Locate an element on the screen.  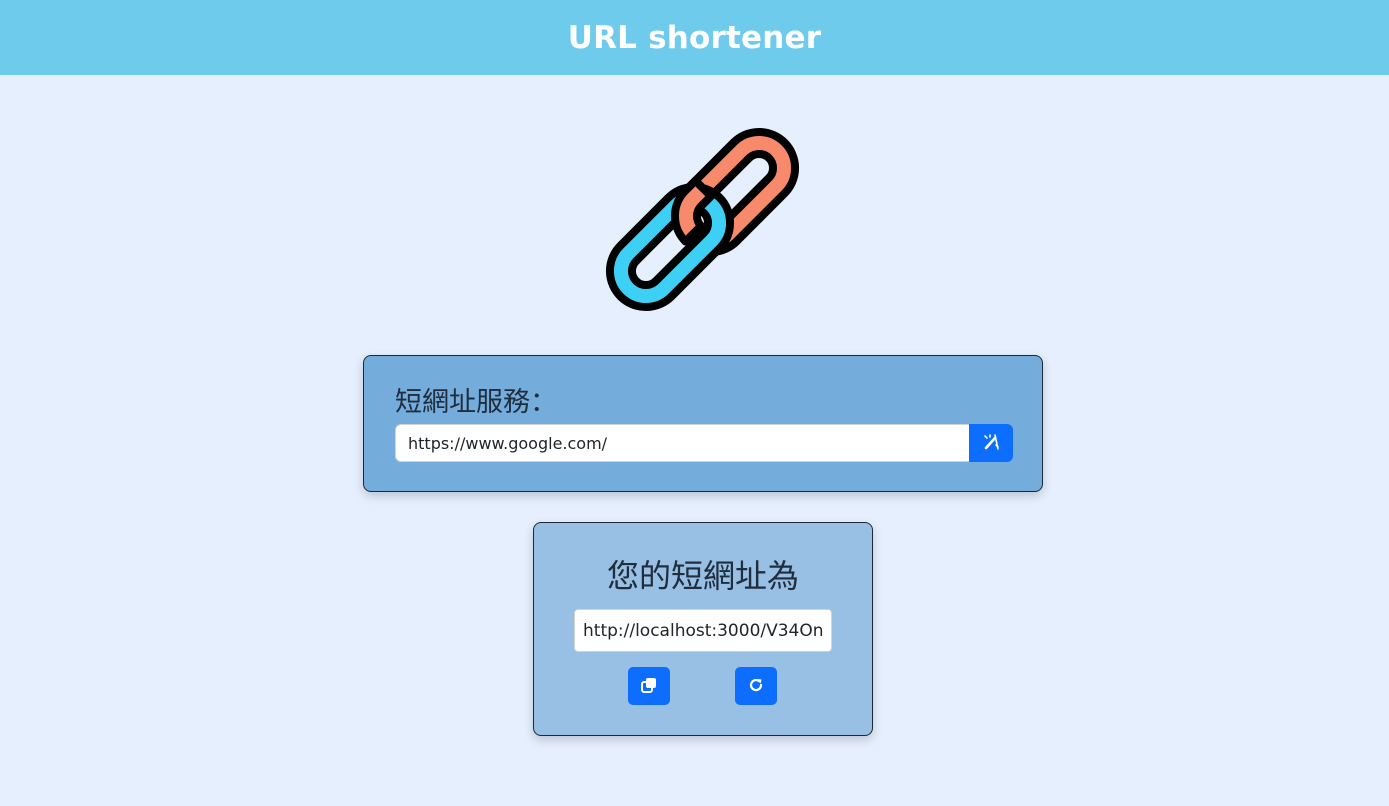
reload-button is located at coordinates (756, 686).